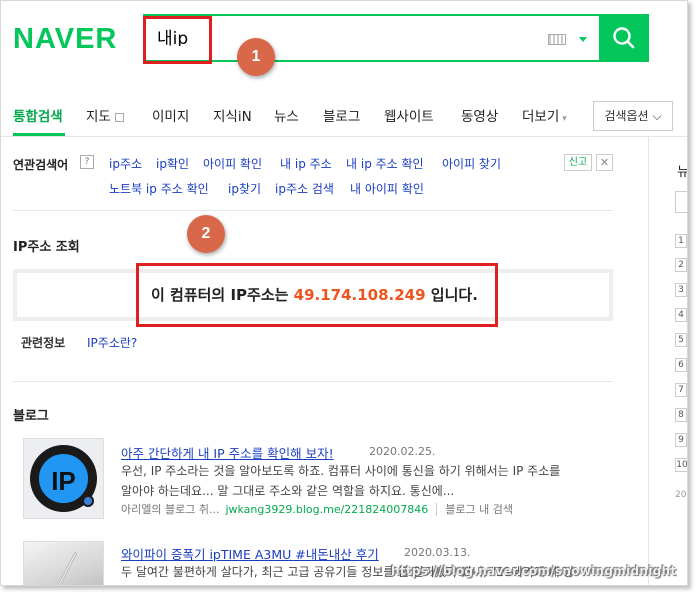 The width and height of the screenshot is (695, 592). Describe the element at coordinates (98, 117) in the screenshot. I see `tab-map-label: 지도` at that location.